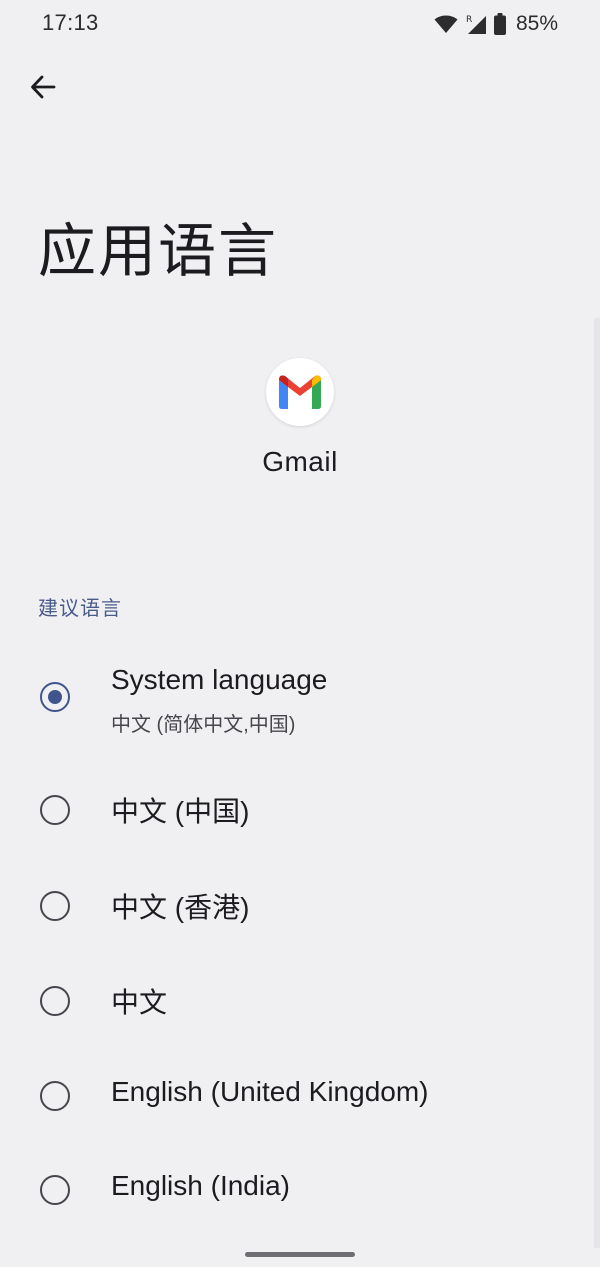 This screenshot has height=1267, width=600. Describe the element at coordinates (300, 1187) in the screenshot. I see `language-option: English (India)` at that location.